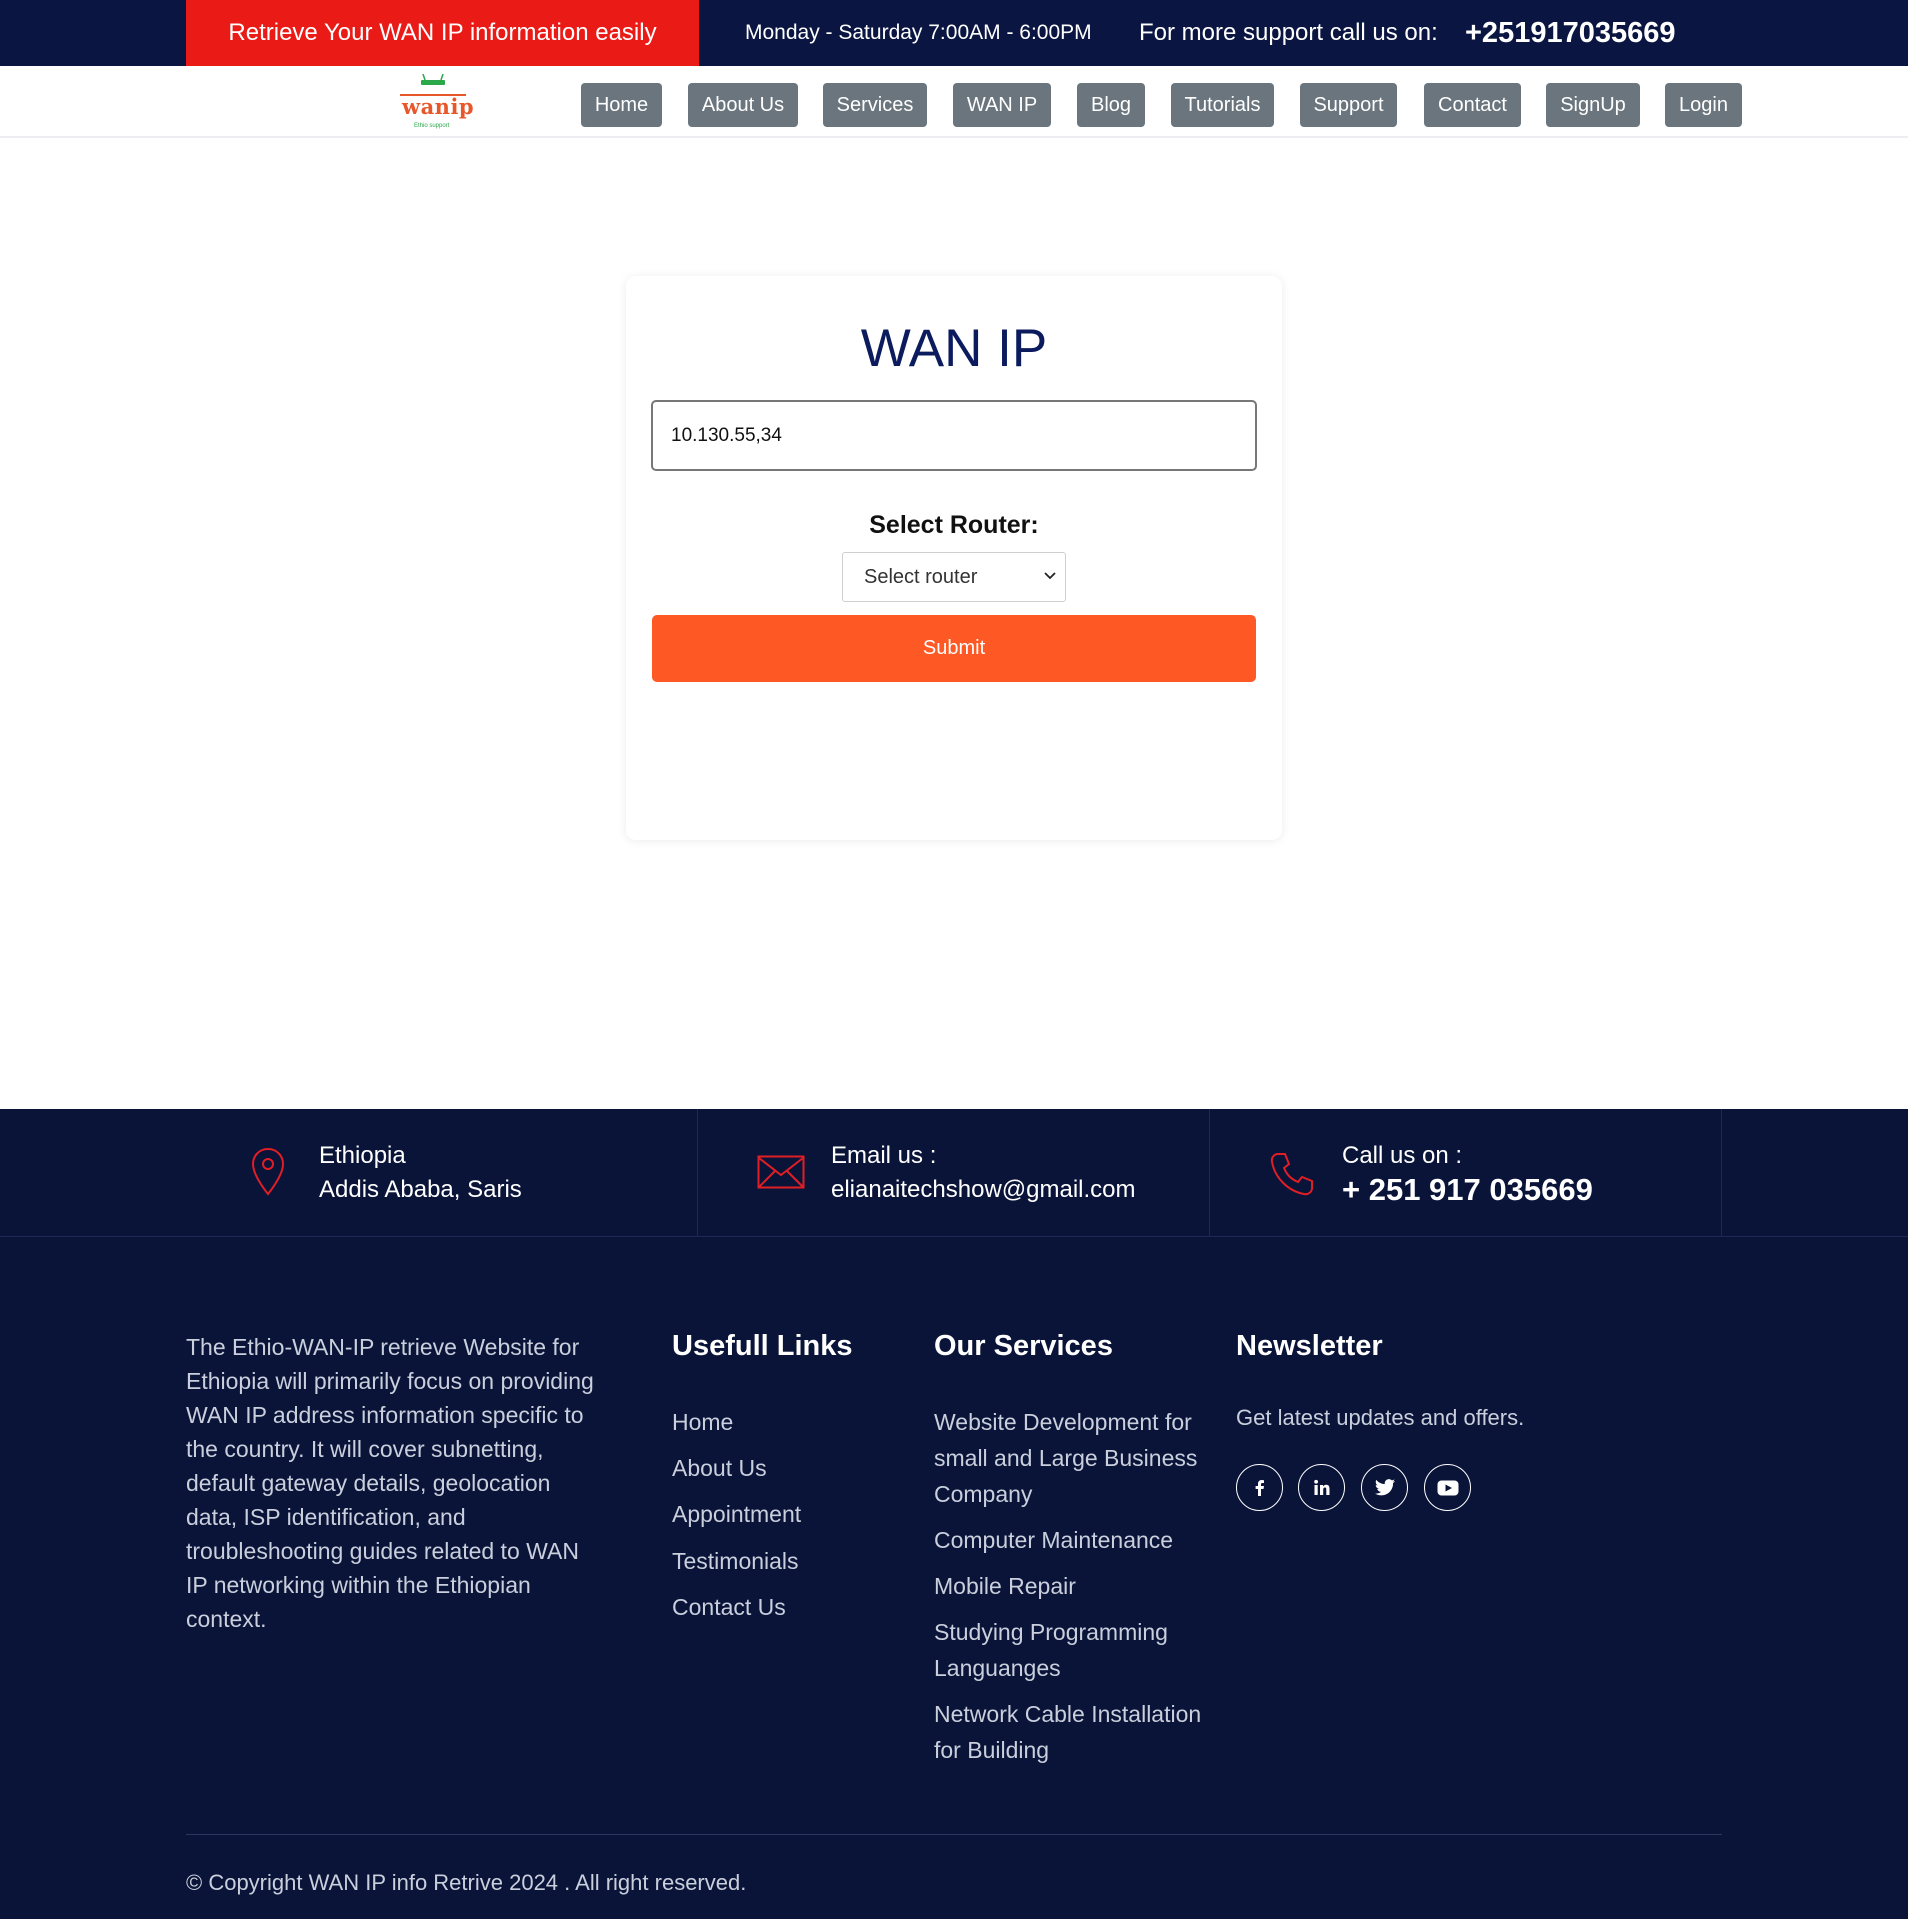 The image size is (1908, 1919). I want to click on footer-link-about-us: About Us, so click(719, 1468).